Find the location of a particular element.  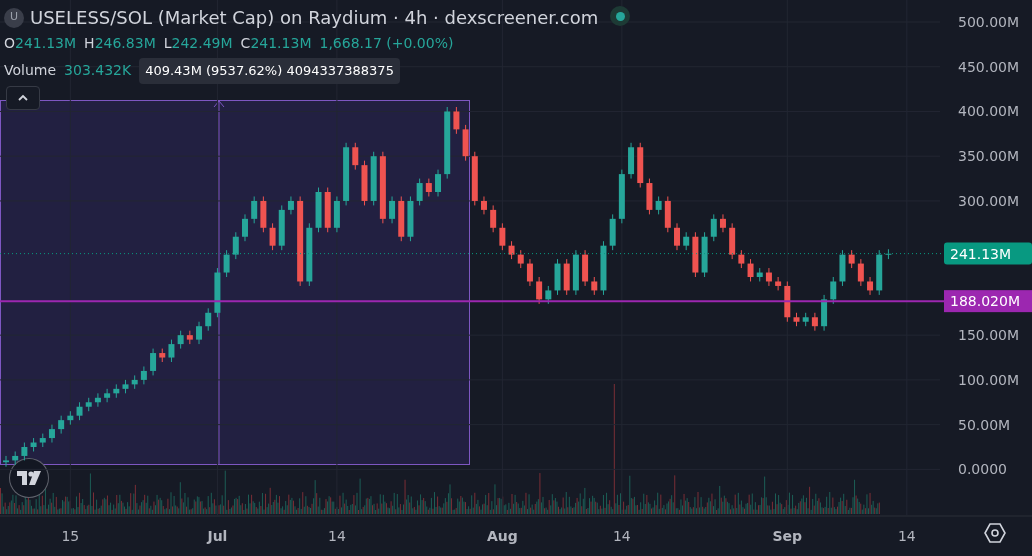

axis-label: Jul is located at coordinates (217, 536).